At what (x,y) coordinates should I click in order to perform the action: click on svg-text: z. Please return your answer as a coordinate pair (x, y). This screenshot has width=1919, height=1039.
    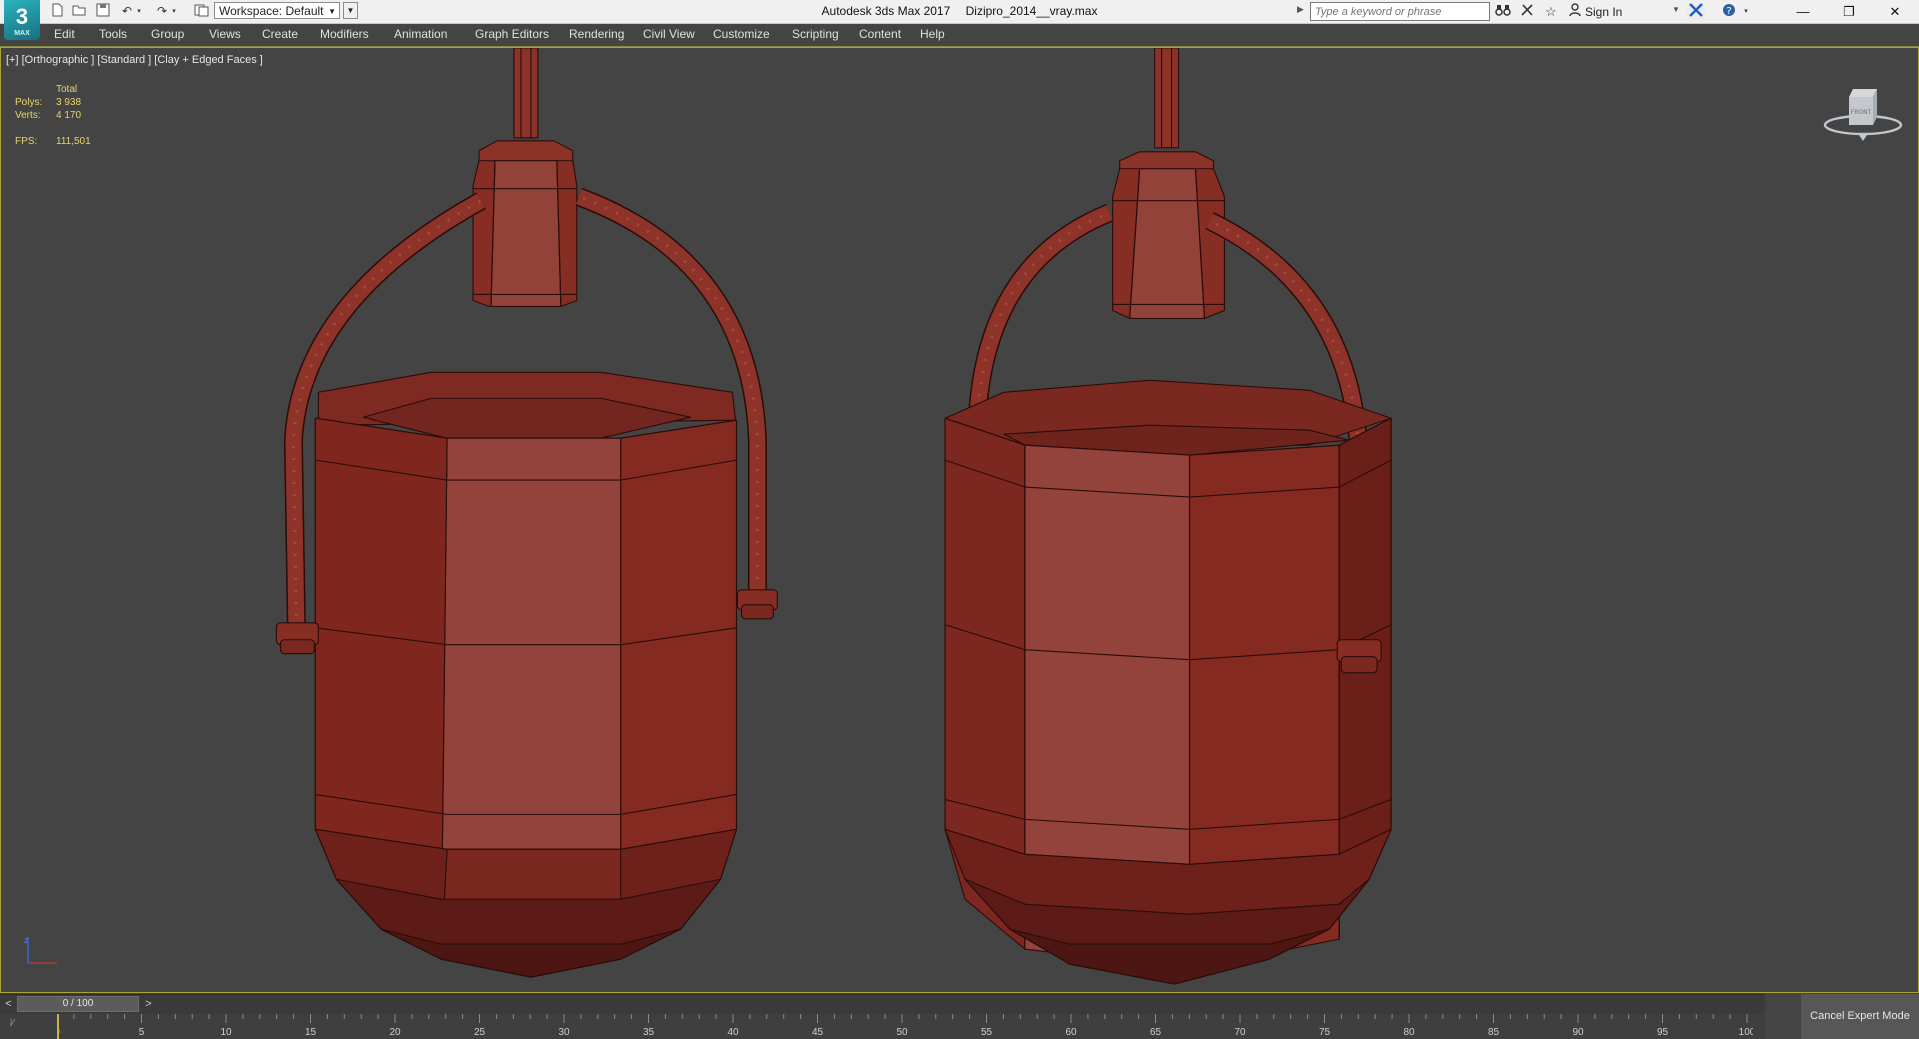
    Looking at the image, I should click on (26, 940).